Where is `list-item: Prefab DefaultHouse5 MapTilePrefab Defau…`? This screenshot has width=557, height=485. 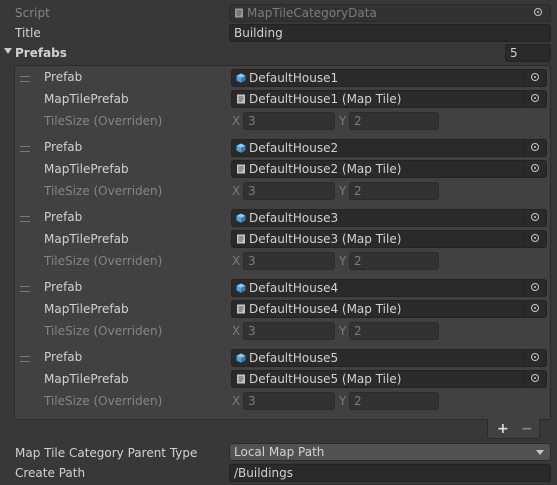
list-item: Prefab DefaultHouse5 MapTilePrefab Defau… is located at coordinates (278, 384).